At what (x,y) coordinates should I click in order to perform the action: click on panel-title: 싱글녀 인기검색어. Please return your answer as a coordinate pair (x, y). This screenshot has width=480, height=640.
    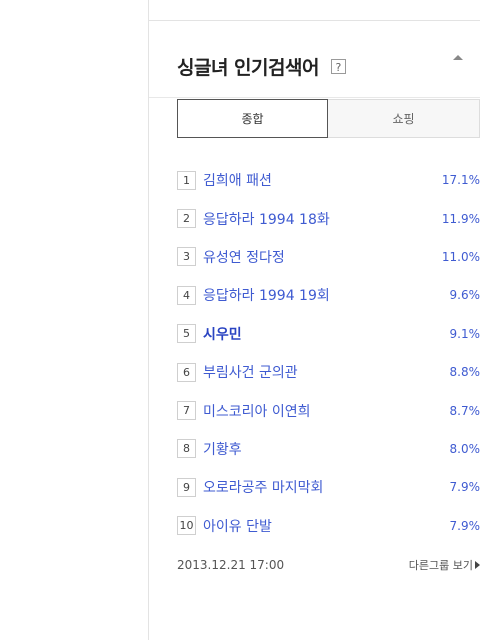
    Looking at the image, I should click on (248, 68).